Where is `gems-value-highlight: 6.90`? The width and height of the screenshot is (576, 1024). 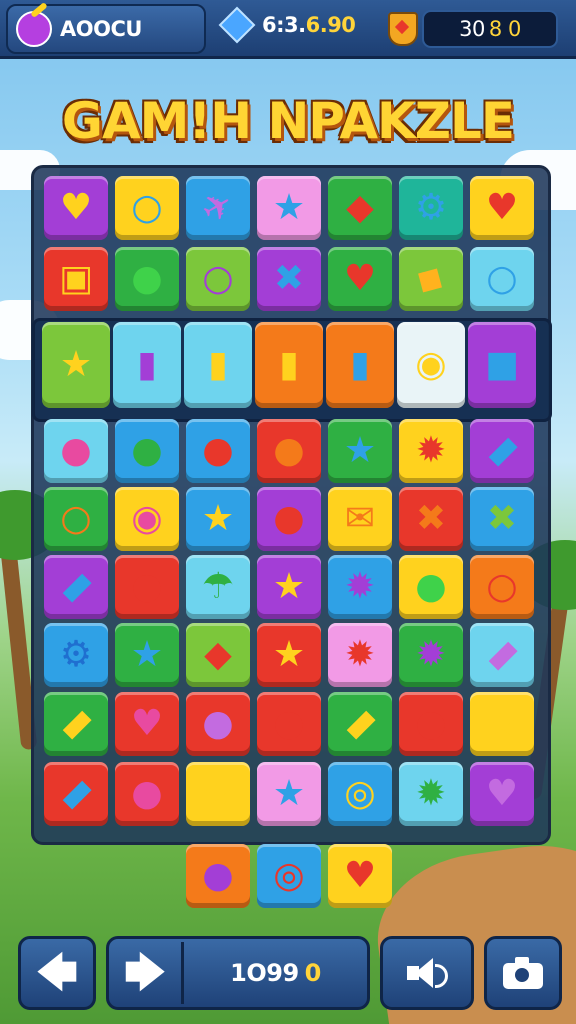 gems-value-highlight: 6.90 is located at coordinates (330, 25).